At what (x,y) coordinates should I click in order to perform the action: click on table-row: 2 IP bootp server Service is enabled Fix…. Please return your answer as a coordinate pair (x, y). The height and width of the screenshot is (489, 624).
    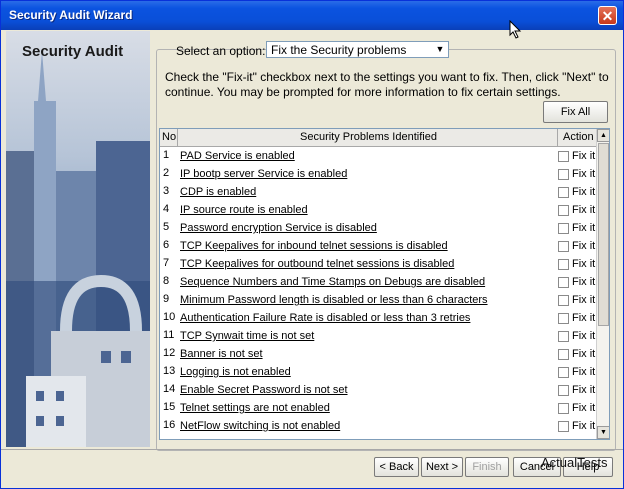
    Looking at the image, I should click on (378, 174).